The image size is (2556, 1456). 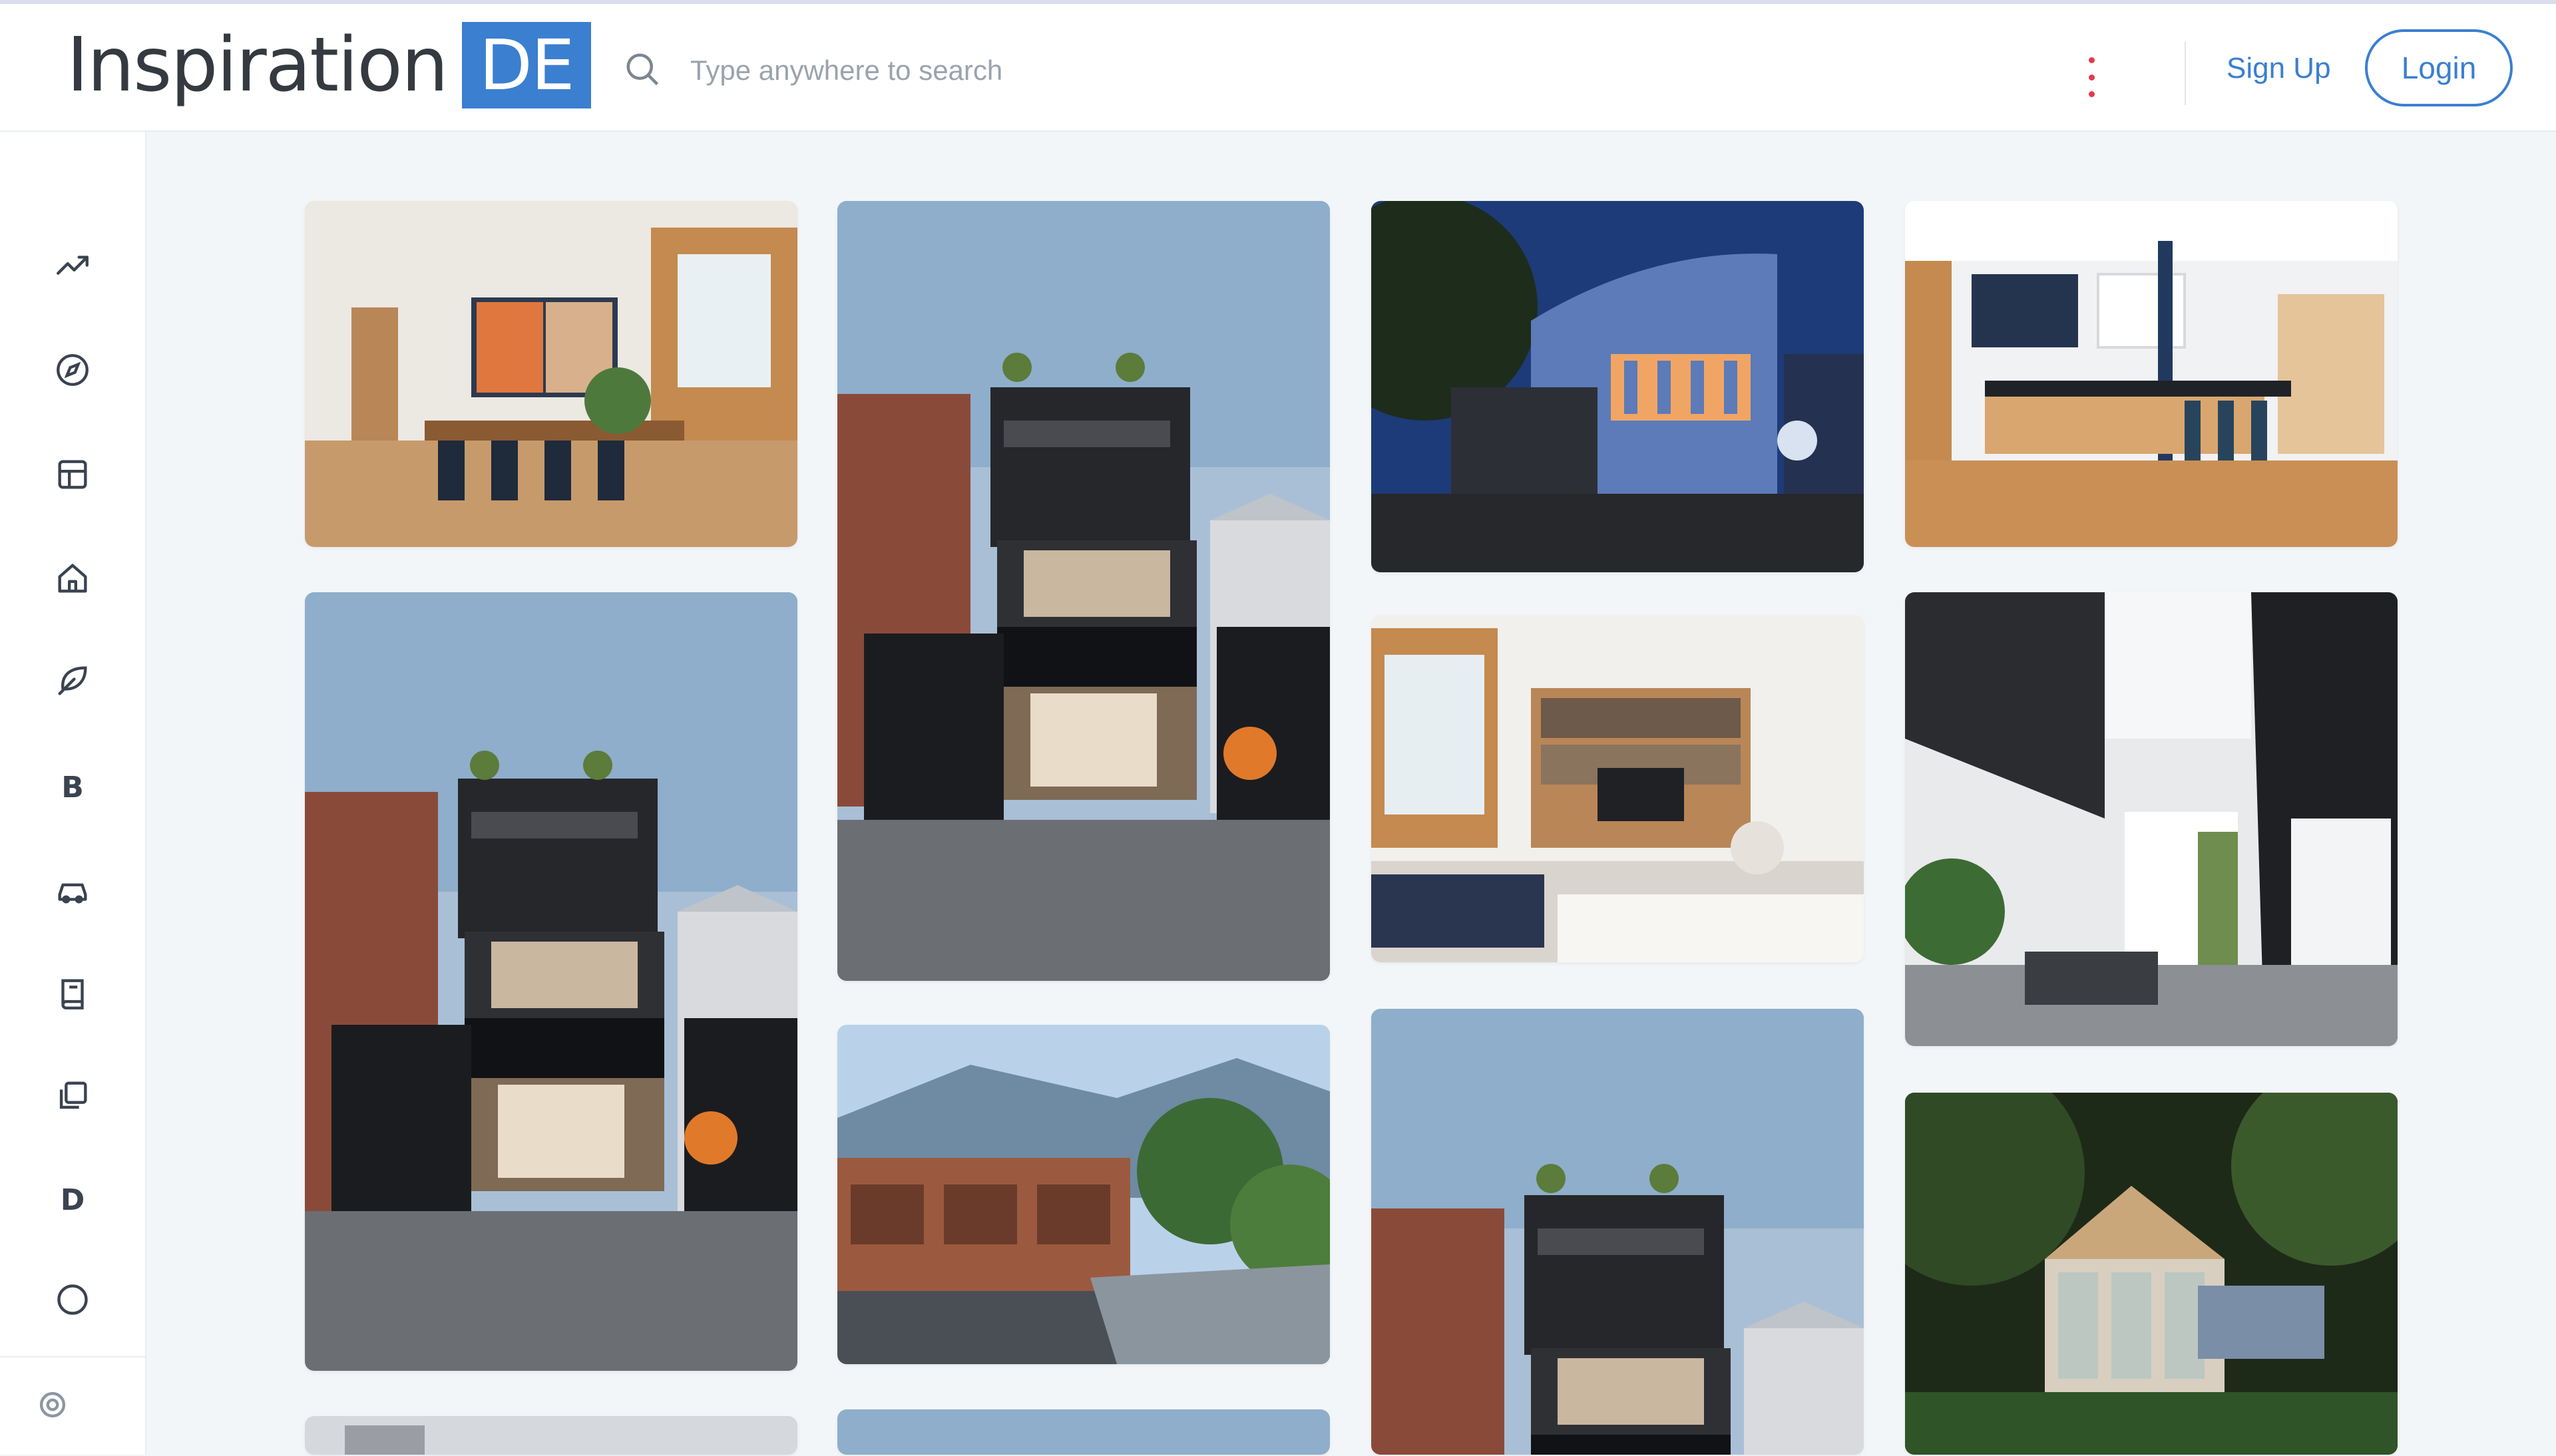 What do you see at coordinates (72, 1299) in the screenshot?
I see `circle-icon` at bounding box center [72, 1299].